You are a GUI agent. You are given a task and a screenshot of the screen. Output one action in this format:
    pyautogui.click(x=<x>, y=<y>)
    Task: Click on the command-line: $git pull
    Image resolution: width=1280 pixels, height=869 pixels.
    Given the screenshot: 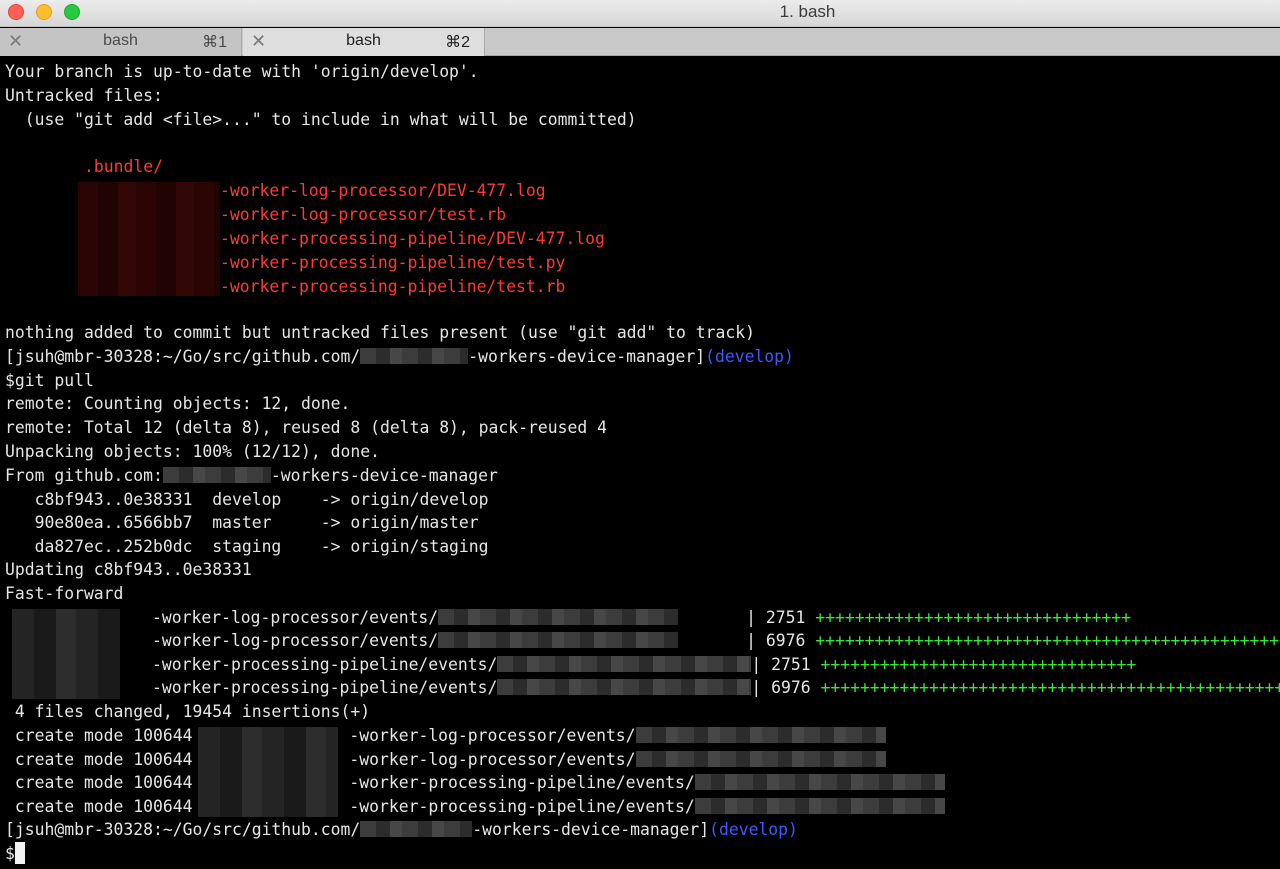 What is the action you would take?
    pyautogui.click(x=49, y=380)
    